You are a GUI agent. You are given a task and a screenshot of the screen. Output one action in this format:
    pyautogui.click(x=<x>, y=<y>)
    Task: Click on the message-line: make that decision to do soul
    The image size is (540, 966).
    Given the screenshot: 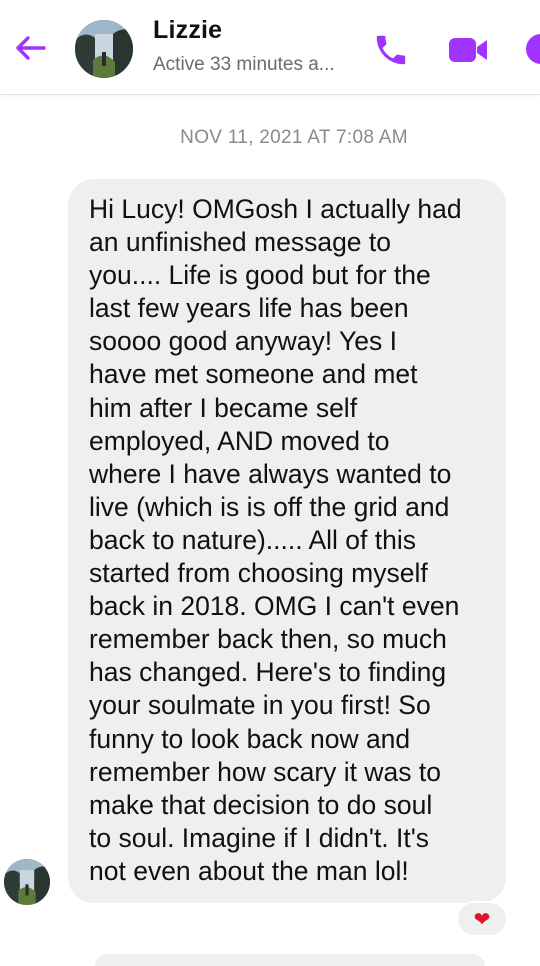 What is the action you would take?
    pyautogui.click(x=261, y=804)
    